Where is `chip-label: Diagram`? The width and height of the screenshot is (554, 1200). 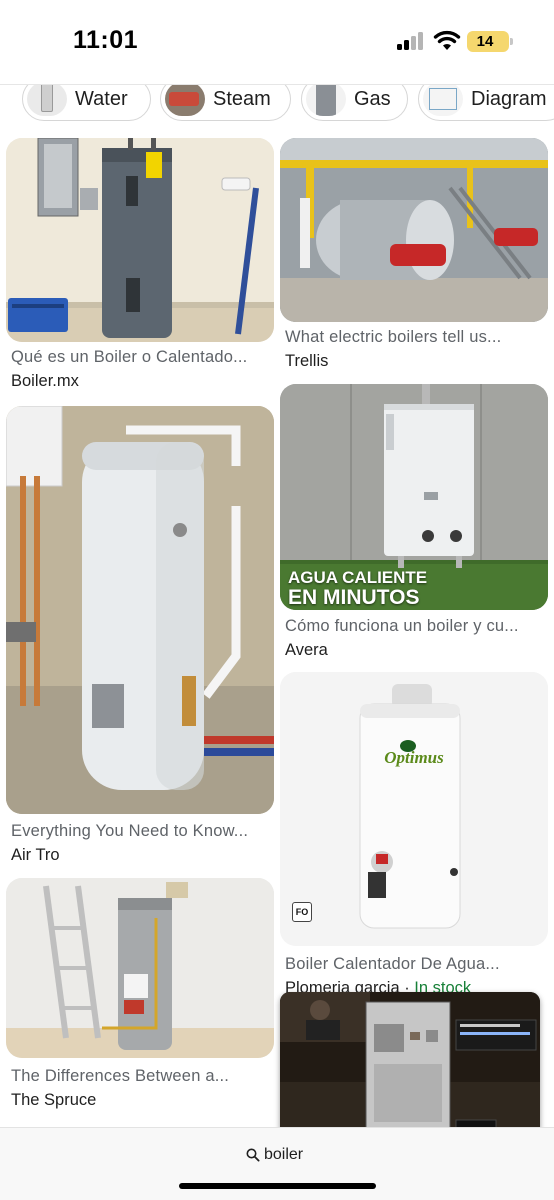 chip-label: Diagram is located at coordinates (509, 98).